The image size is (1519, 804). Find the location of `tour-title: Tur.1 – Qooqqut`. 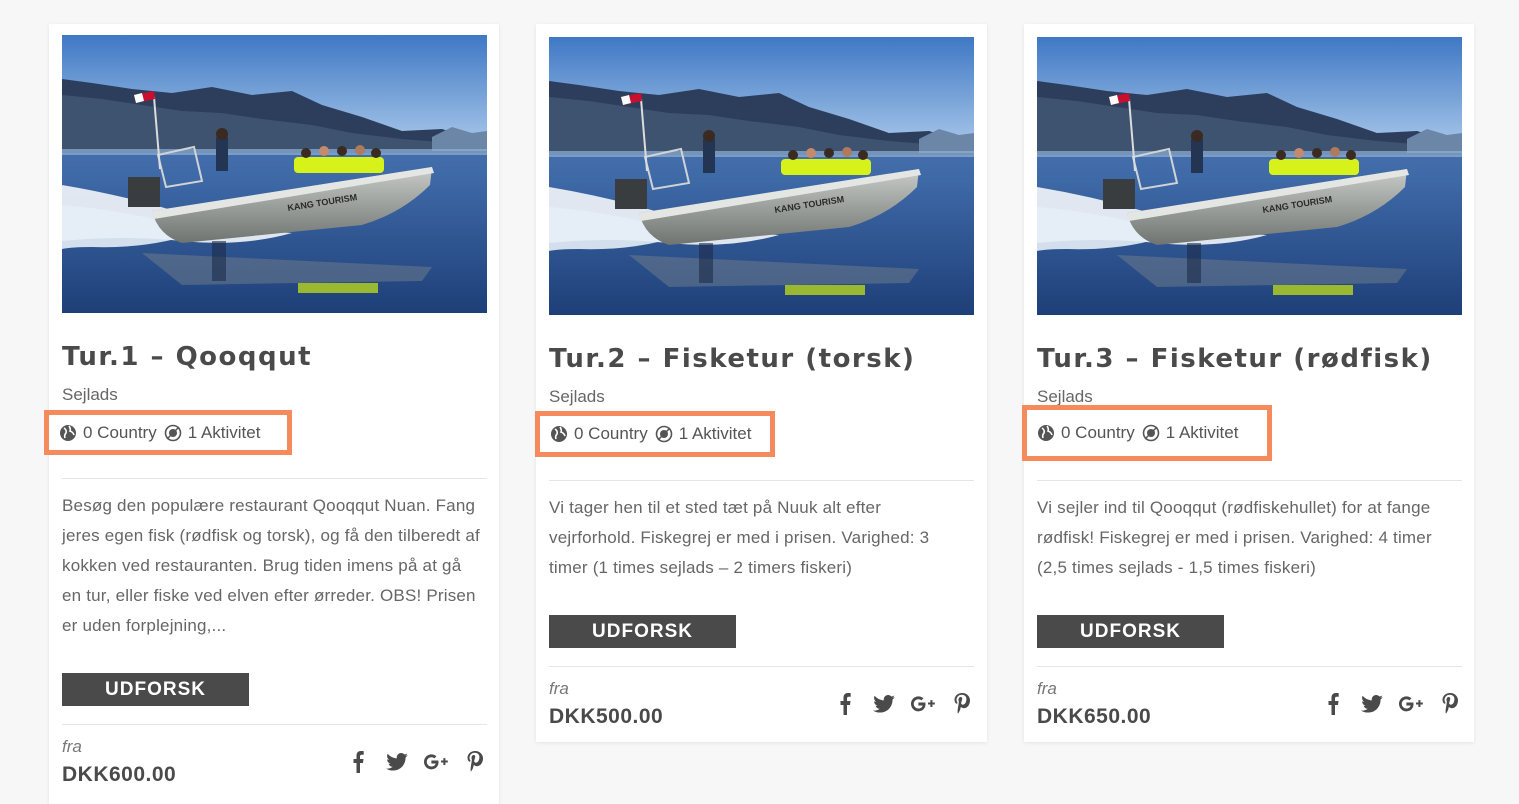

tour-title: Tur.1 – Qooqqut is located at coordinates (187, 357).